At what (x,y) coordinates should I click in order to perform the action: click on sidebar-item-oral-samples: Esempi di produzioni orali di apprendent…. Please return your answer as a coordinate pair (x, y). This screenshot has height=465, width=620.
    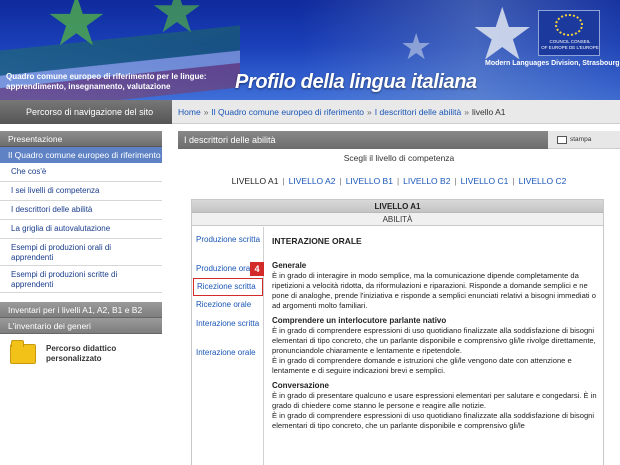
    Looking at the image, I should click on (81, 252).